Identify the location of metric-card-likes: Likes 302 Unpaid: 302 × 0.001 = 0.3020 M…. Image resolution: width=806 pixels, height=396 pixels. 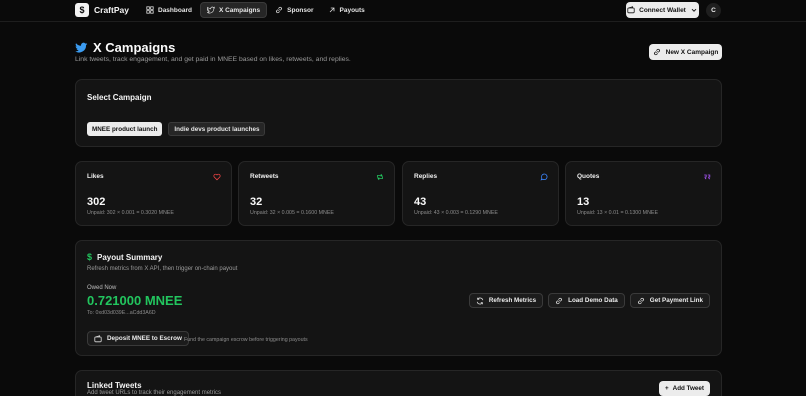
(153, 193).